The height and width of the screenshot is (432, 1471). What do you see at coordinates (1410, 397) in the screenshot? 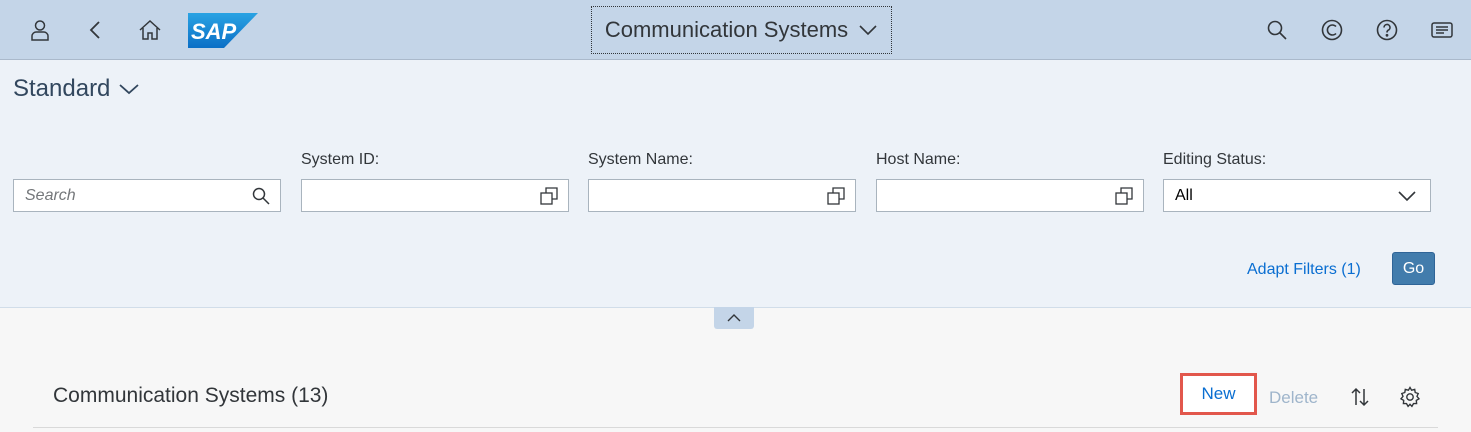
I see `settings-gear-icon` at bounding box center [1410, 397].